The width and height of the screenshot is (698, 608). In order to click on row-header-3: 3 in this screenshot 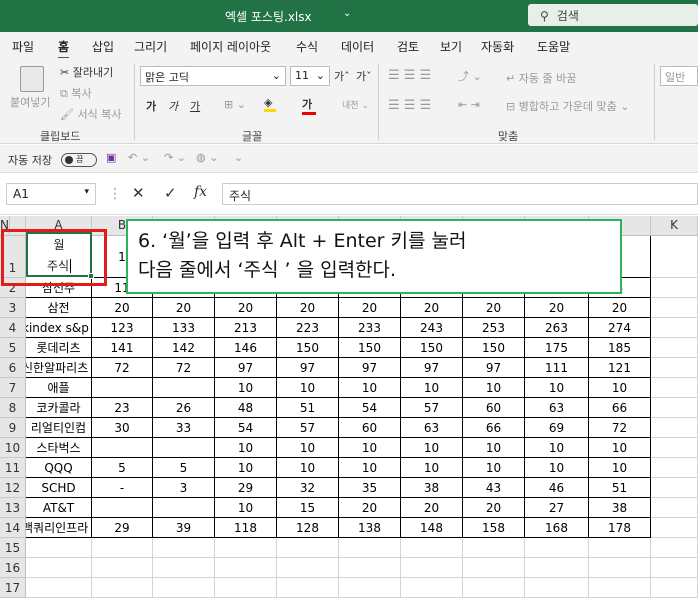, I will do `click(13, 308)`.